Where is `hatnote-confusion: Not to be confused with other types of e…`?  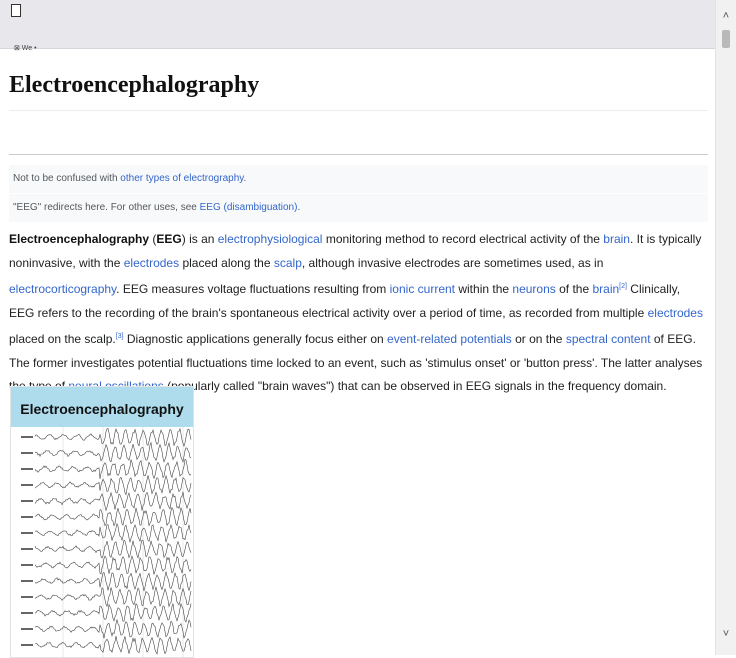 hatnote-confusion: Not to be confused with other types of e… is located at coordinates (358, 179).